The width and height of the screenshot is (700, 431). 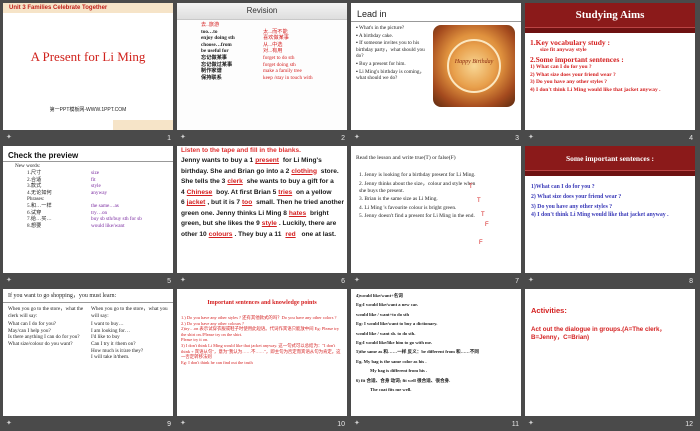 I want to click on cloze-text: . They buy a 11, so click(x=258, y=234).